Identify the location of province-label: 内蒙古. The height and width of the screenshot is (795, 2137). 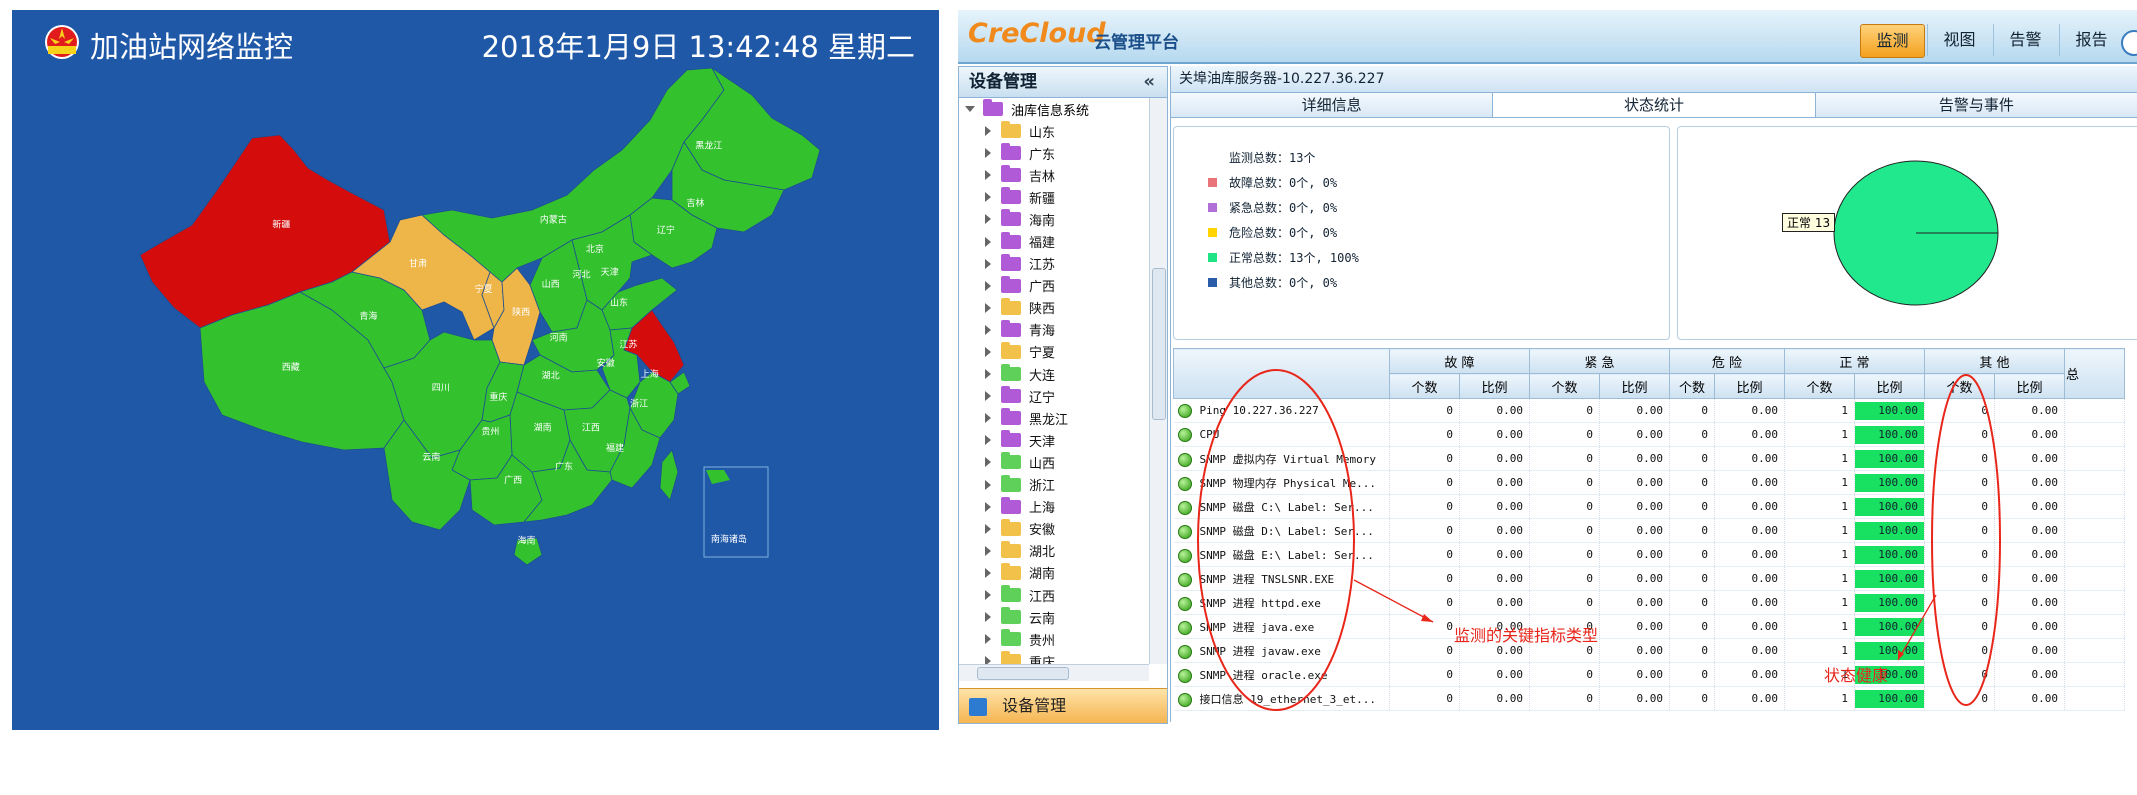
(553, 219).